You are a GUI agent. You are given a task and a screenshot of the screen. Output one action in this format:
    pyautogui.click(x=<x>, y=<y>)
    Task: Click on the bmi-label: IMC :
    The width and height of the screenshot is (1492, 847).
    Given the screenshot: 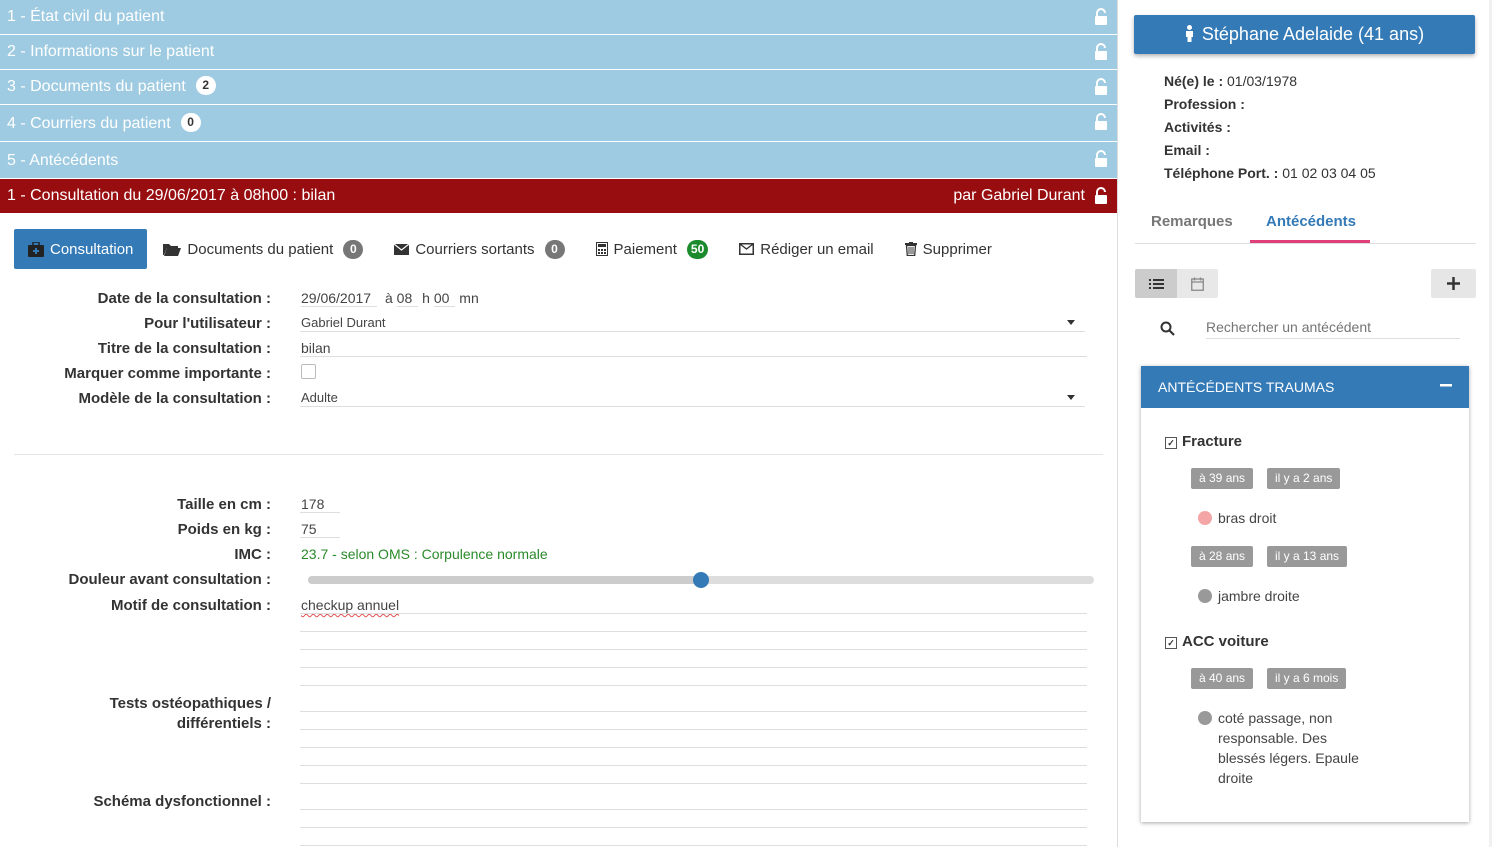 What is the action you would take?
    pyautogui.click(x=252, y=554)
    